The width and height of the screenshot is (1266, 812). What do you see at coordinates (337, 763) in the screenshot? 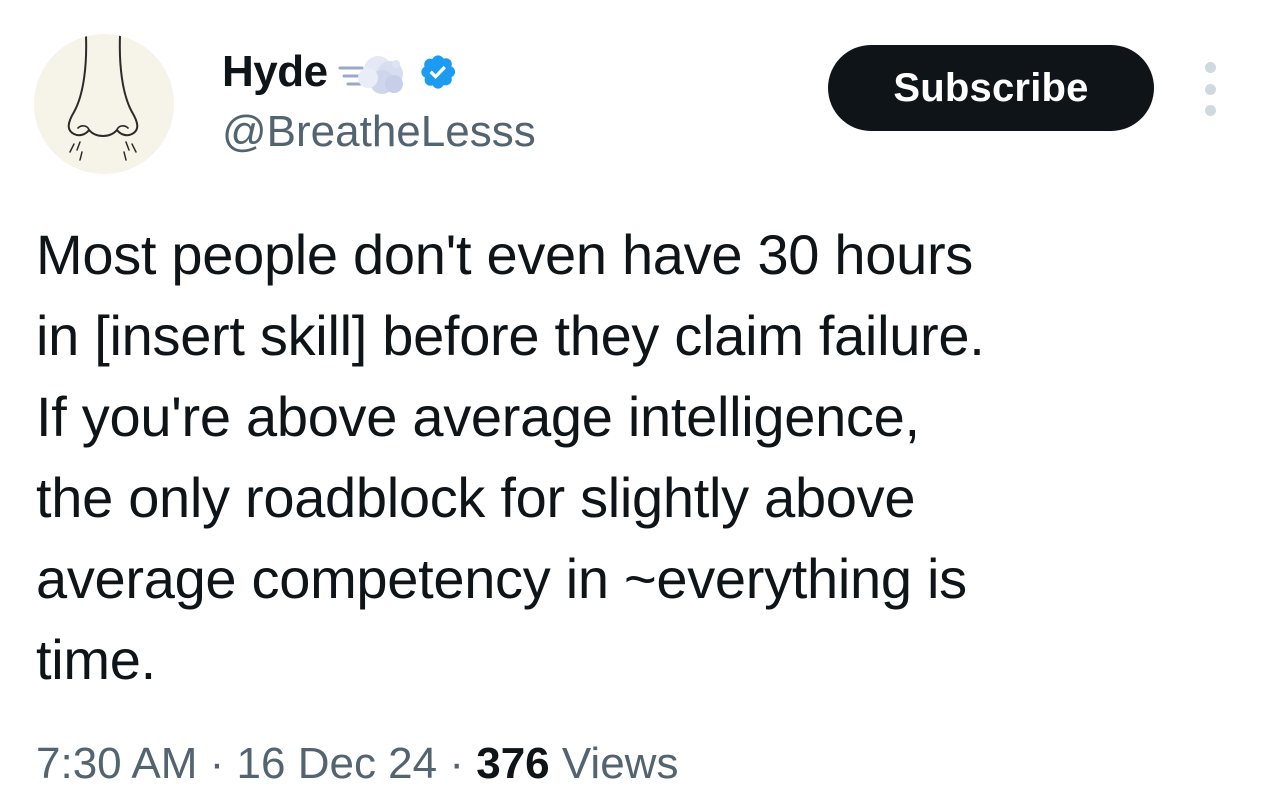
I see `tweet-date: 16 Dec 24` at bounding box center [337, 763].